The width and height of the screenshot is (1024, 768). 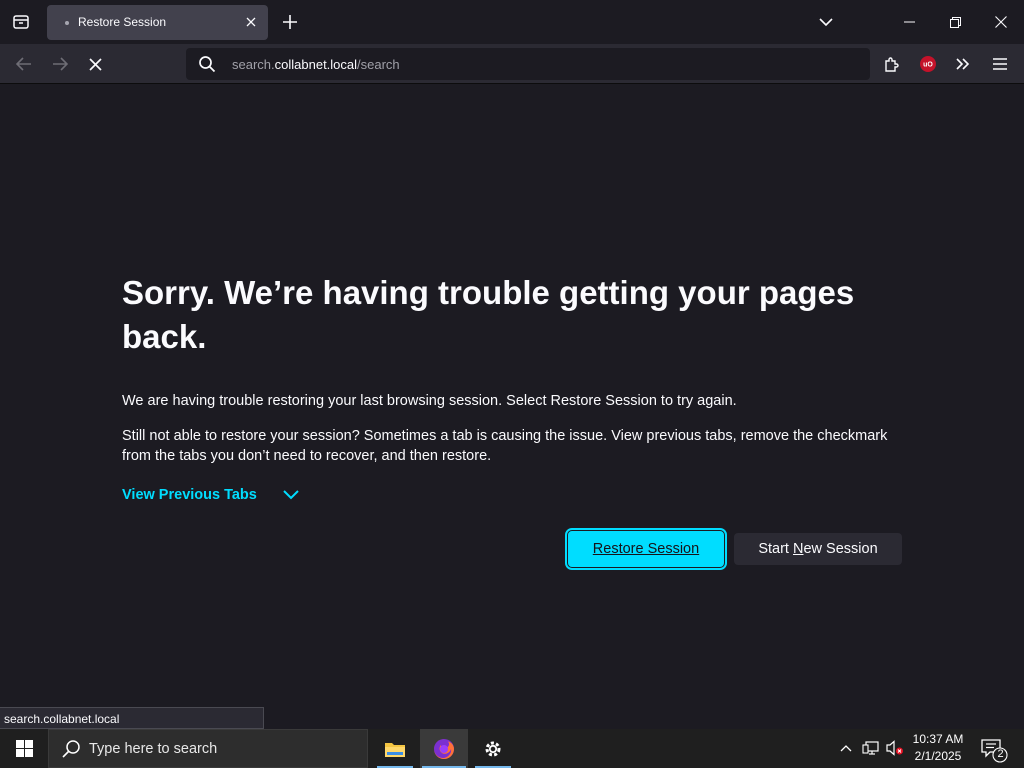 I want to click on taskbar-search-box: Type here to search, so click(x=208, y=748).